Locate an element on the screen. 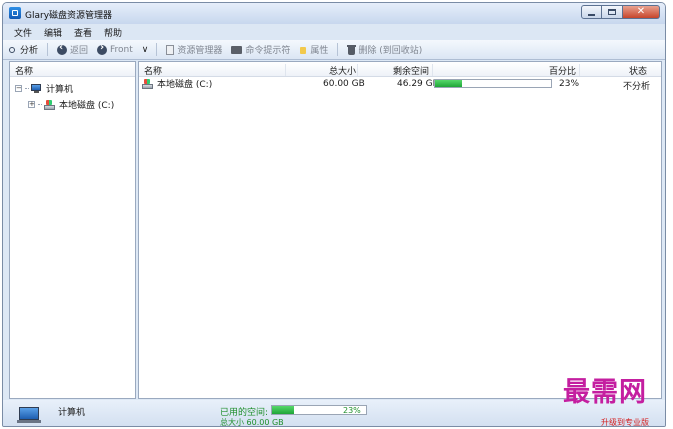 This screenshot has width=673, height=429. title-bar: Glary磁盘资源管理器 ✕ is located at coordinates (334, 13).